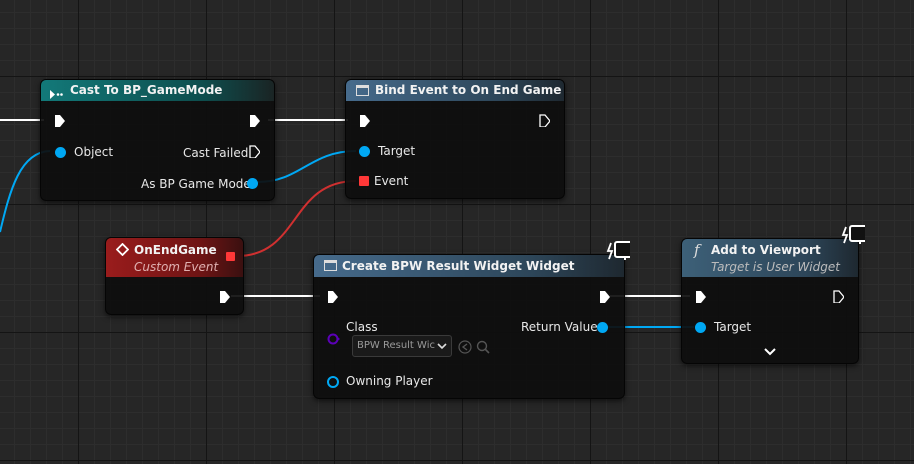 This screenshot has width=914, height=464. Describe the element at coordinates (733, 327) in the screenshot. I see `add-target-label: Target` at that location.